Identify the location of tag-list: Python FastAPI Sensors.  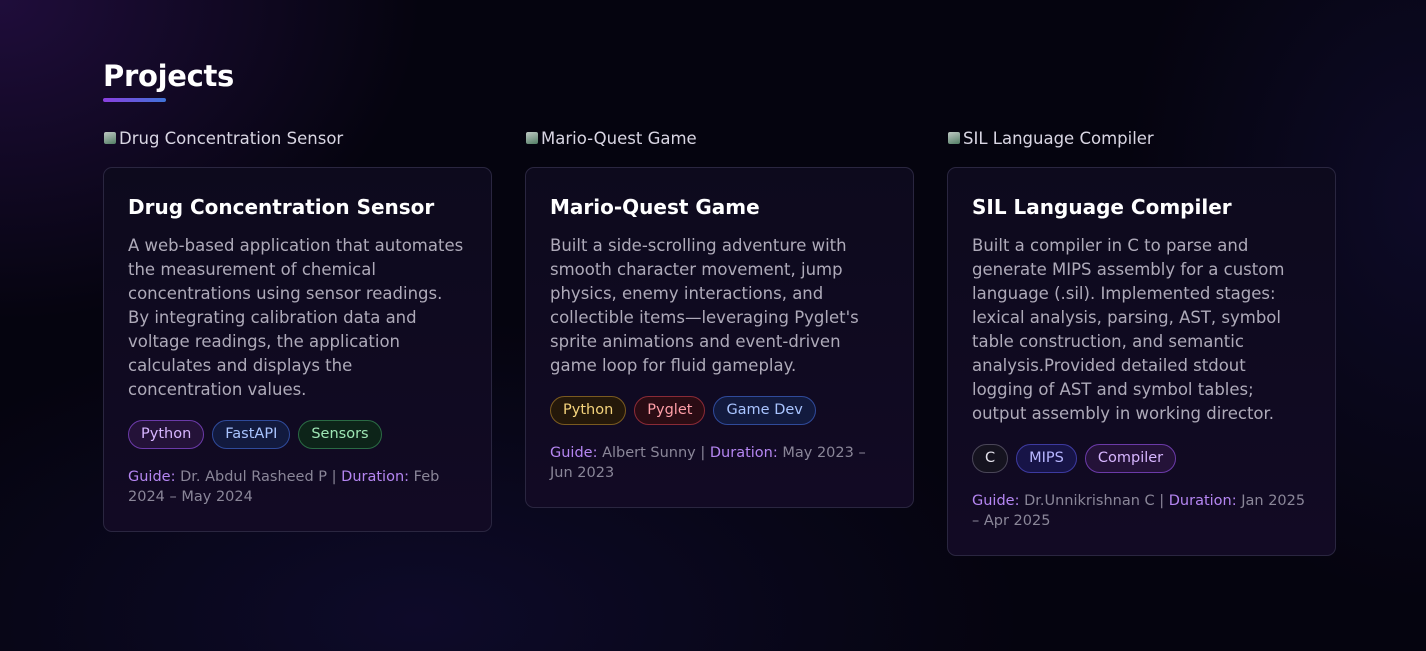
(297, 434).